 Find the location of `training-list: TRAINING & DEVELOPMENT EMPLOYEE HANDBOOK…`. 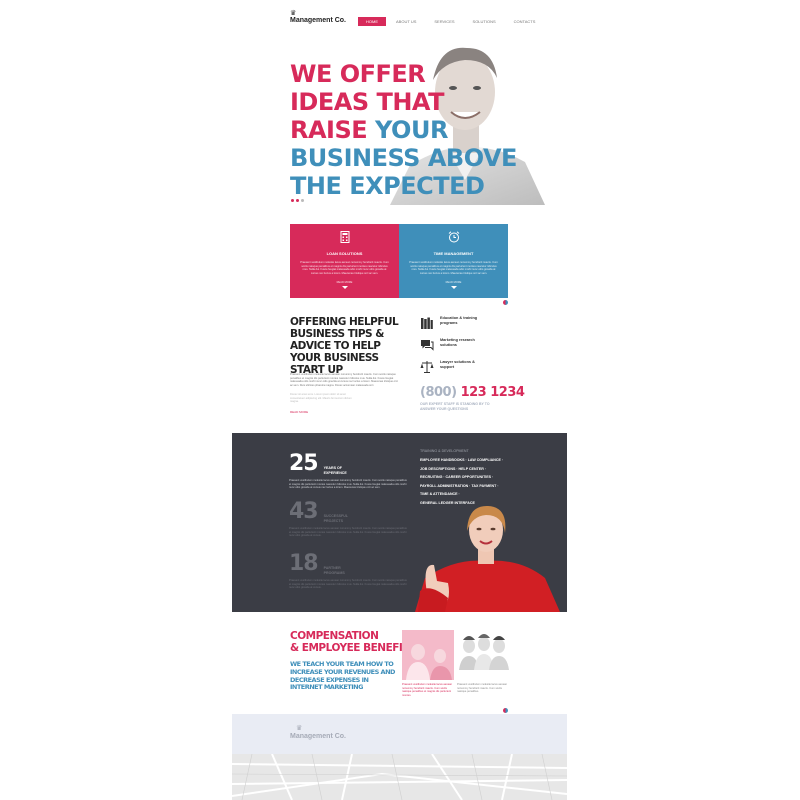

training-list: TRAINING & DEVELOPMENT EMPLOYEE HANDBOOK… is located at coordinates (461, 478).